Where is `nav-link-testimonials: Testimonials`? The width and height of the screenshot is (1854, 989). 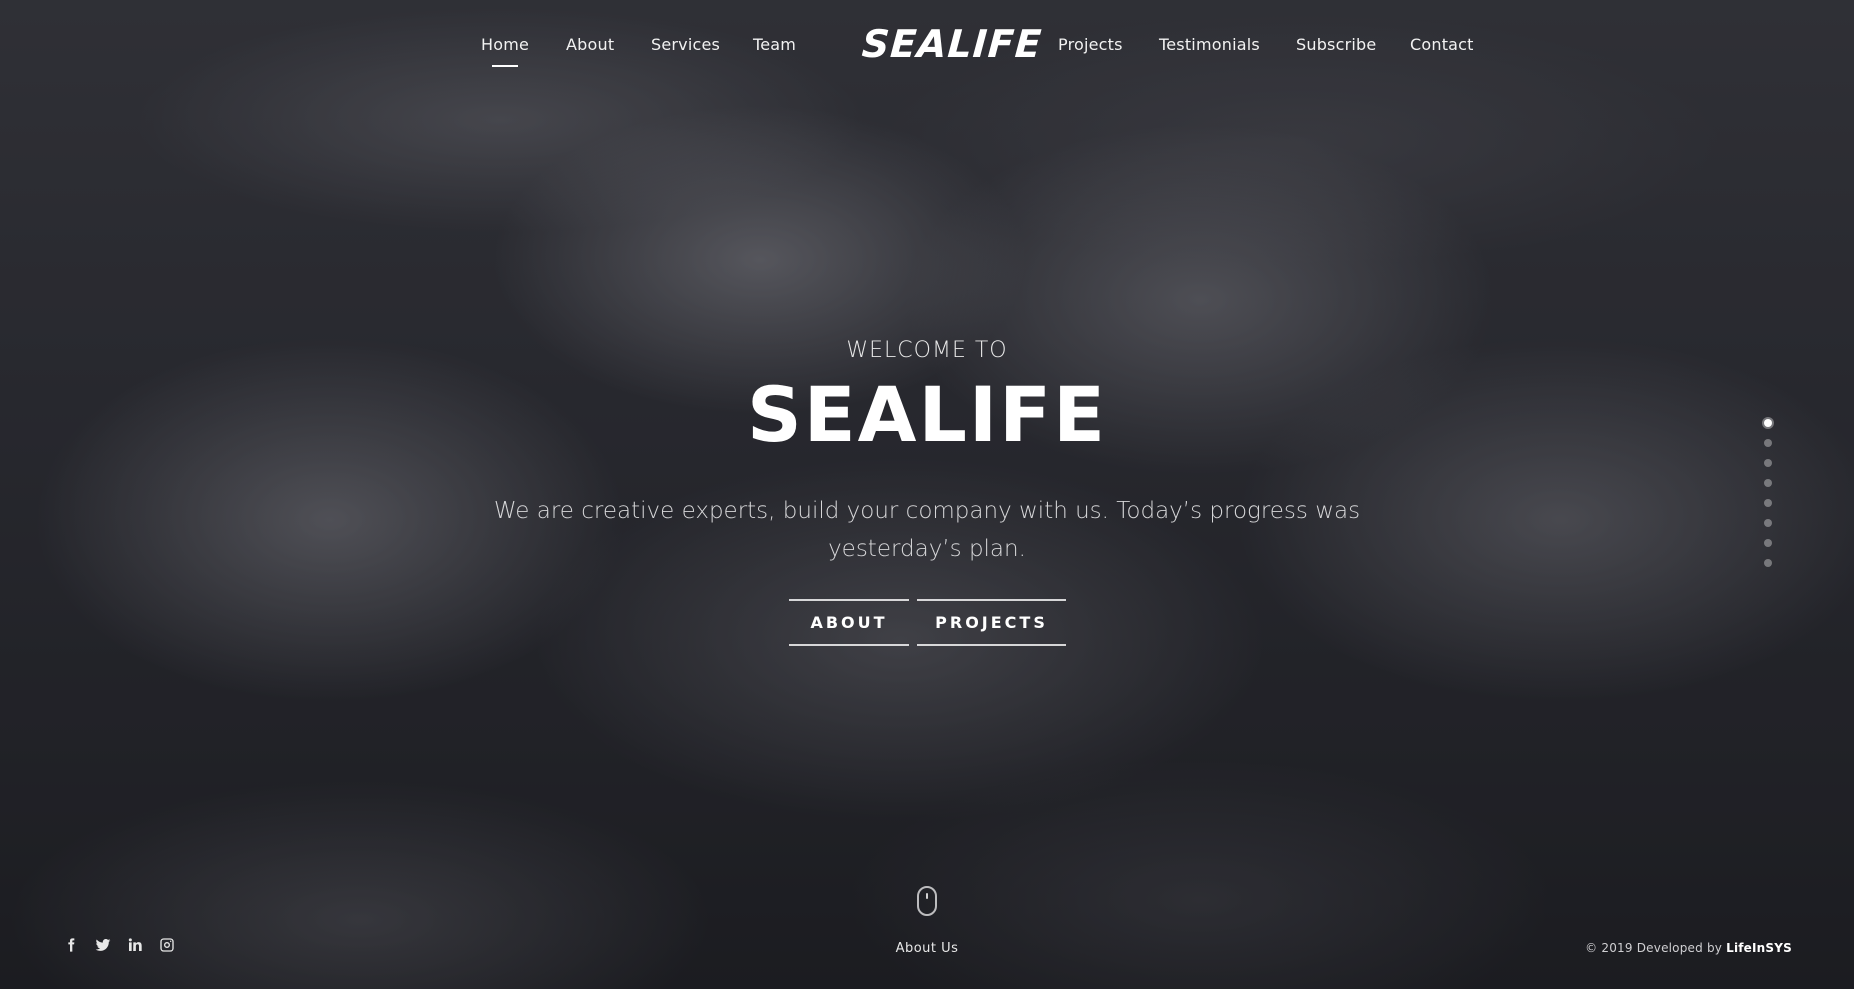 nav-link-testimonials: Testimonials is located at coordinates (1209, 44).